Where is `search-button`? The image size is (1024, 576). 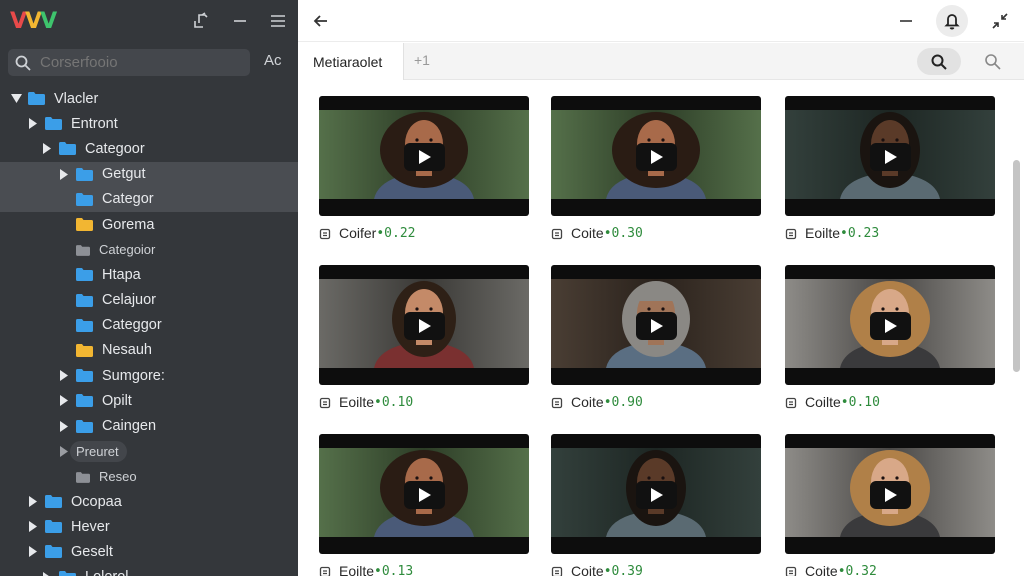
search-button is located at coordinates (939, 61).